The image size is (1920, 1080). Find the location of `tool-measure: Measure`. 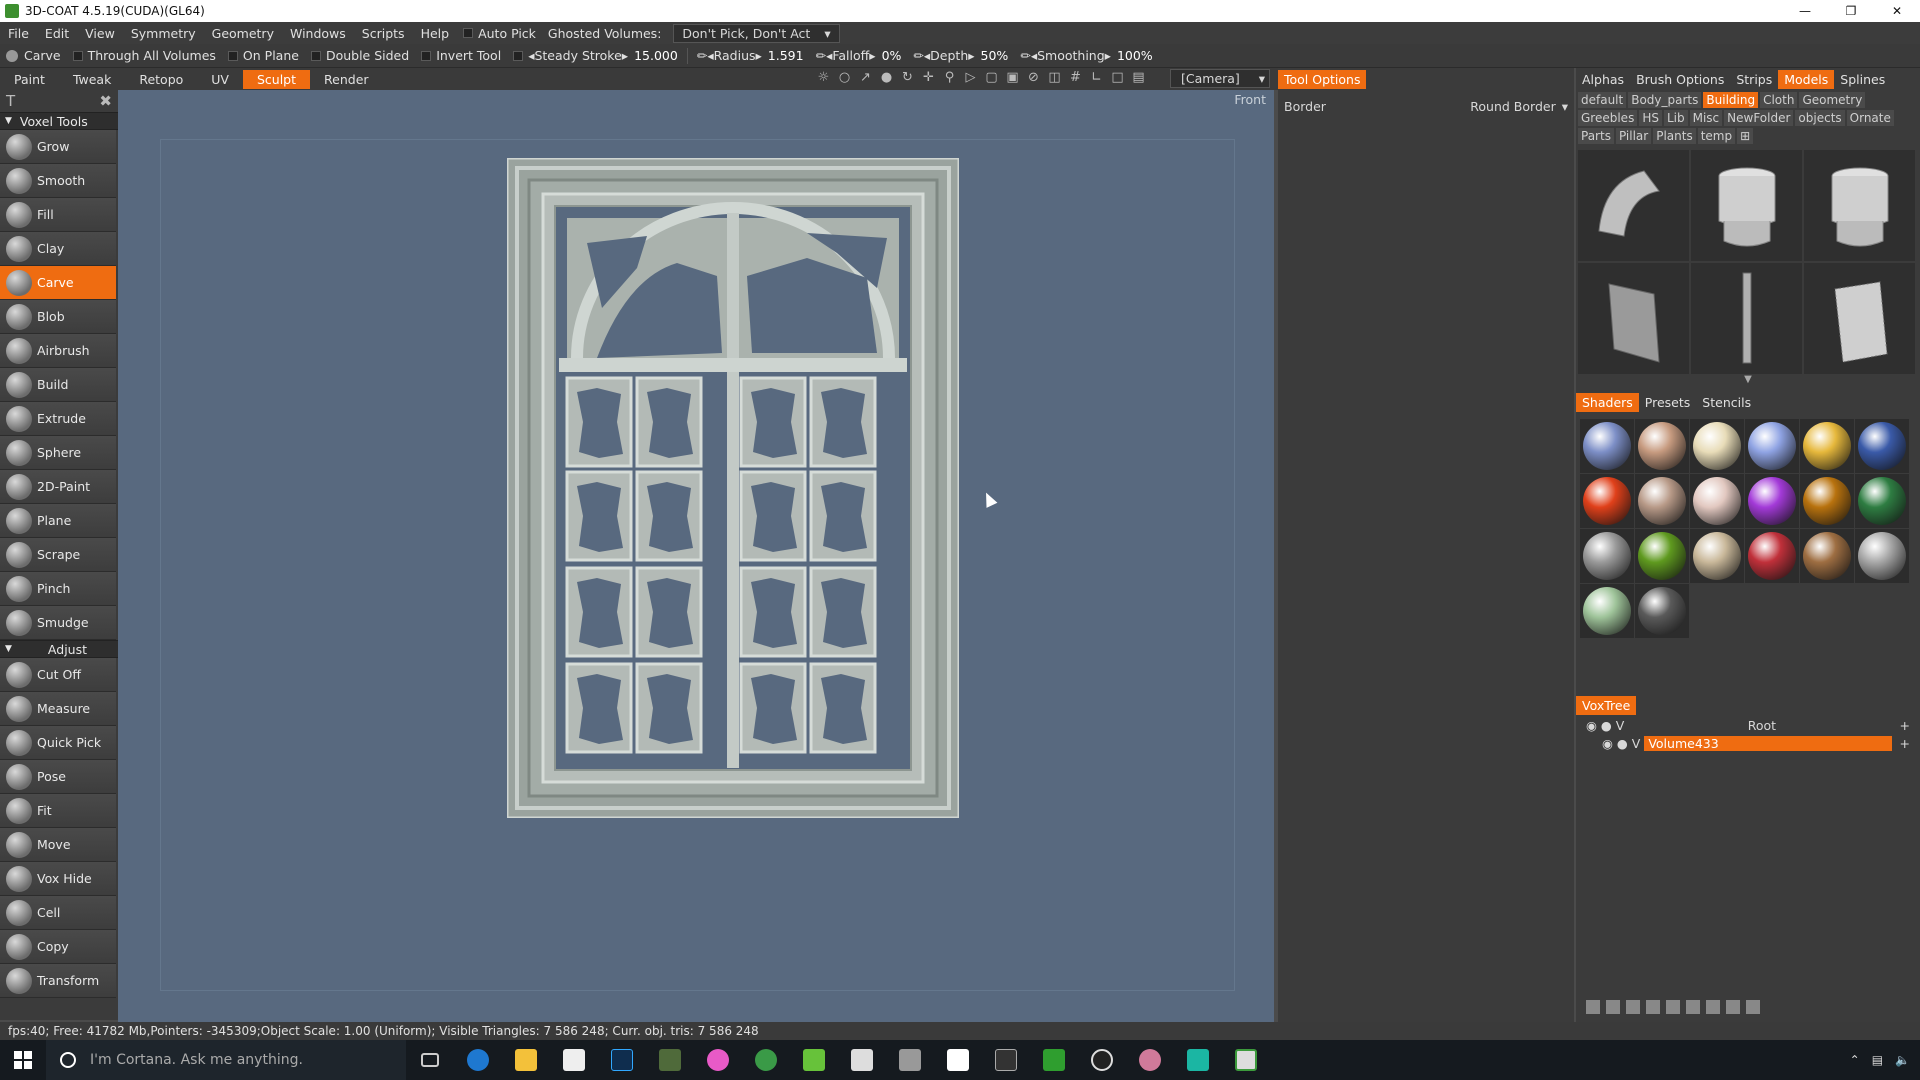

tool-measure: Measure is located at coordinates (58, 709).